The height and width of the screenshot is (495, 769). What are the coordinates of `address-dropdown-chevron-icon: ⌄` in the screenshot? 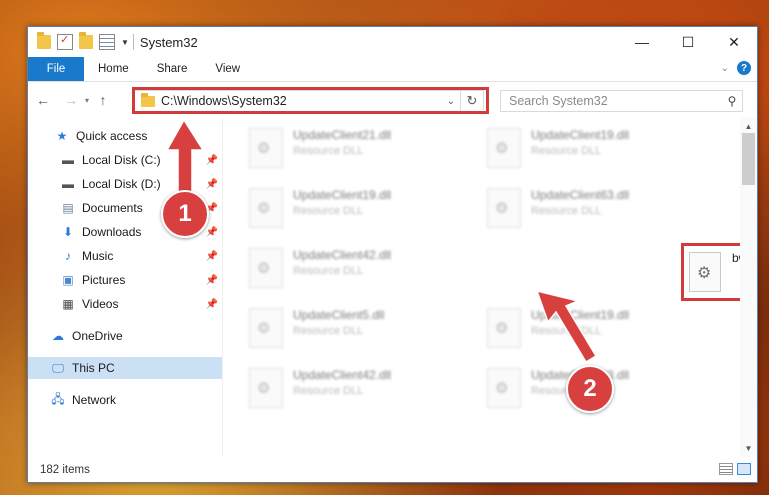 It's located at (450, 101).